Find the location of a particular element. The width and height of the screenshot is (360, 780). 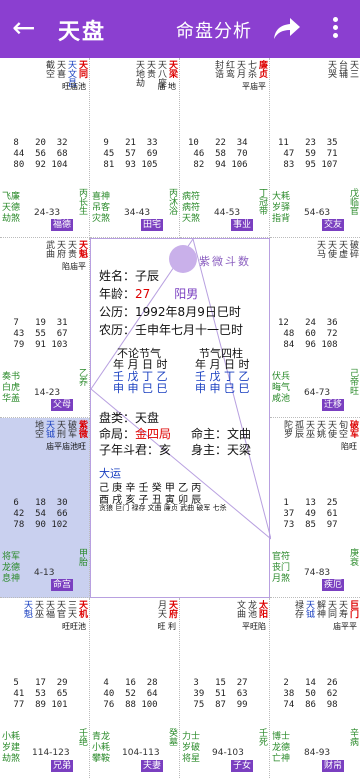

star: 天哭 is located at coordinates (331, 69).